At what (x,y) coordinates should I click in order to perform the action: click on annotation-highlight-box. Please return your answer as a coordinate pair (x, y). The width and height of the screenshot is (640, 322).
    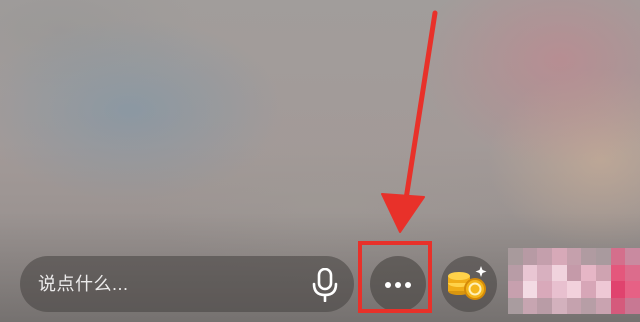
    Looking at the image, I should click on (395, 277).